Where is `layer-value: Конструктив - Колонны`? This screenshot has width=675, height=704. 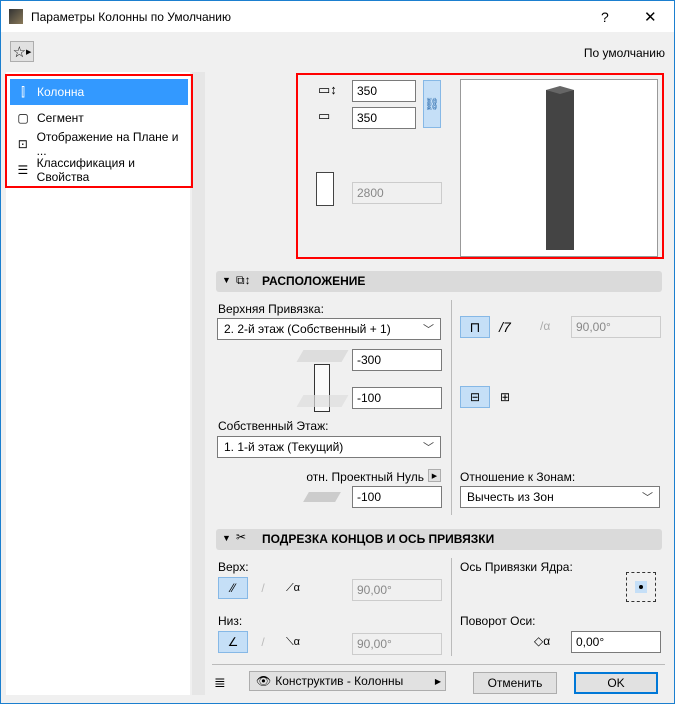 layer-value: Конструктив - Колонны is located at coordinates (339, 681).